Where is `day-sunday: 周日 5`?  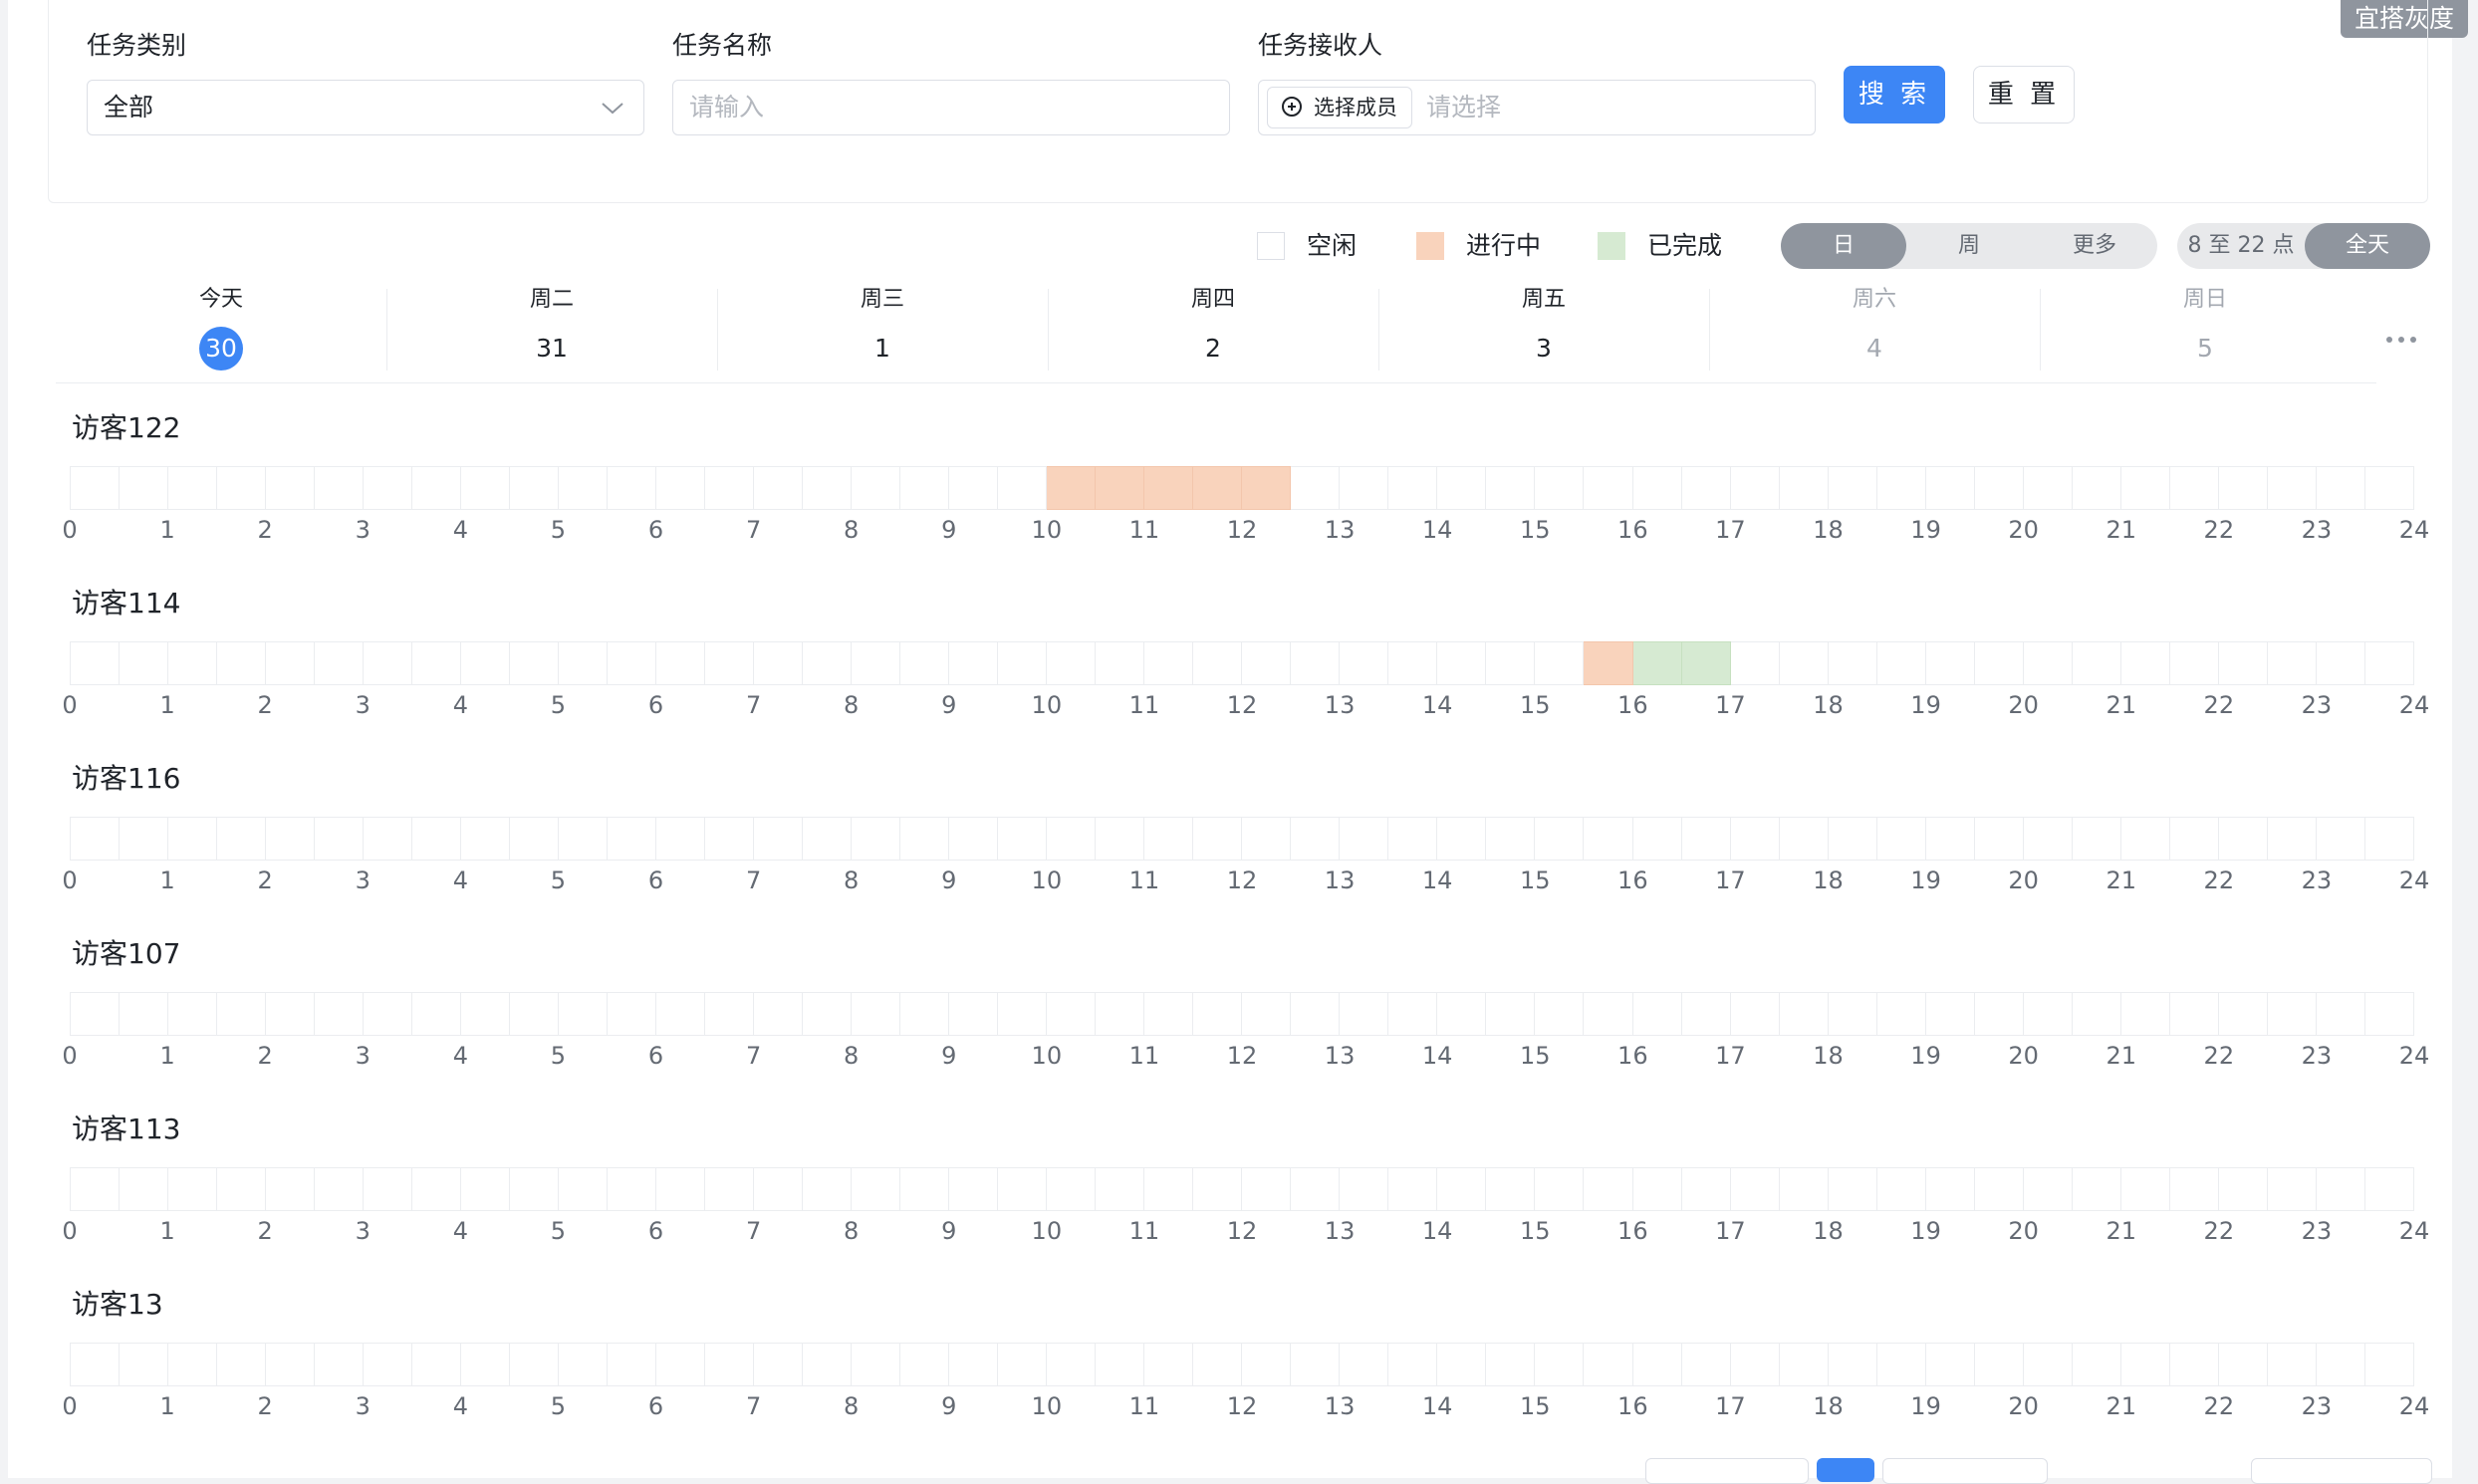 day-sunday: 周日 5 is located at coordinates (2205, 328).